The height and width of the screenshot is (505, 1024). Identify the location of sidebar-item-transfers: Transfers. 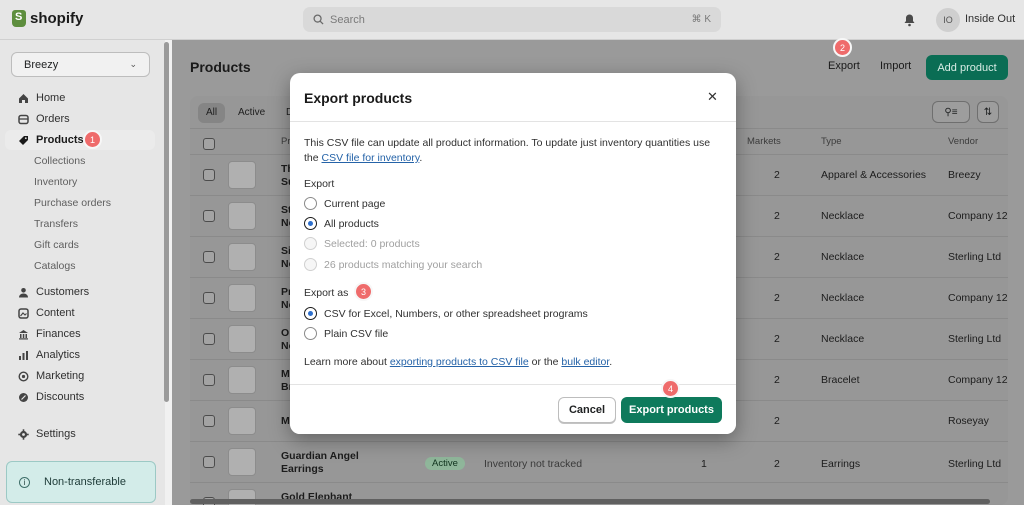
(56, 224).